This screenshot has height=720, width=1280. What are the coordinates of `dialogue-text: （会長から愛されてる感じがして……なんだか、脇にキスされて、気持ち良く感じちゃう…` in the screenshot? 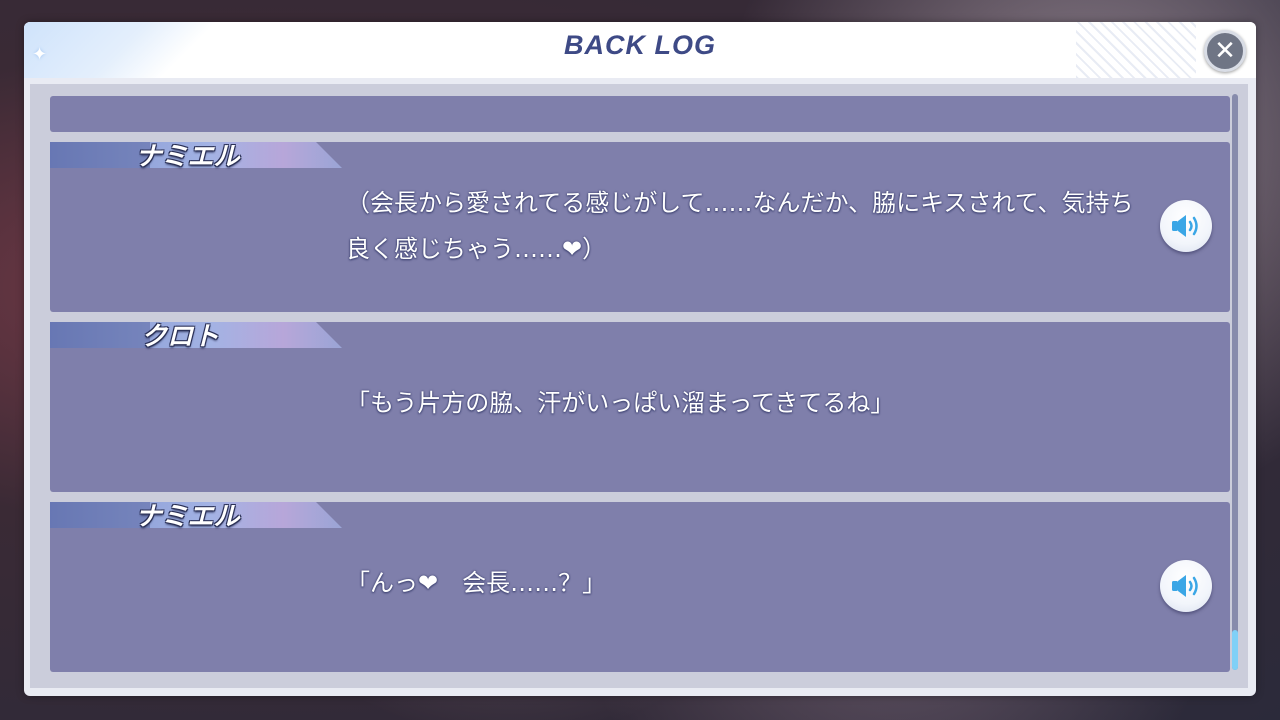 It's located at (740, 226).